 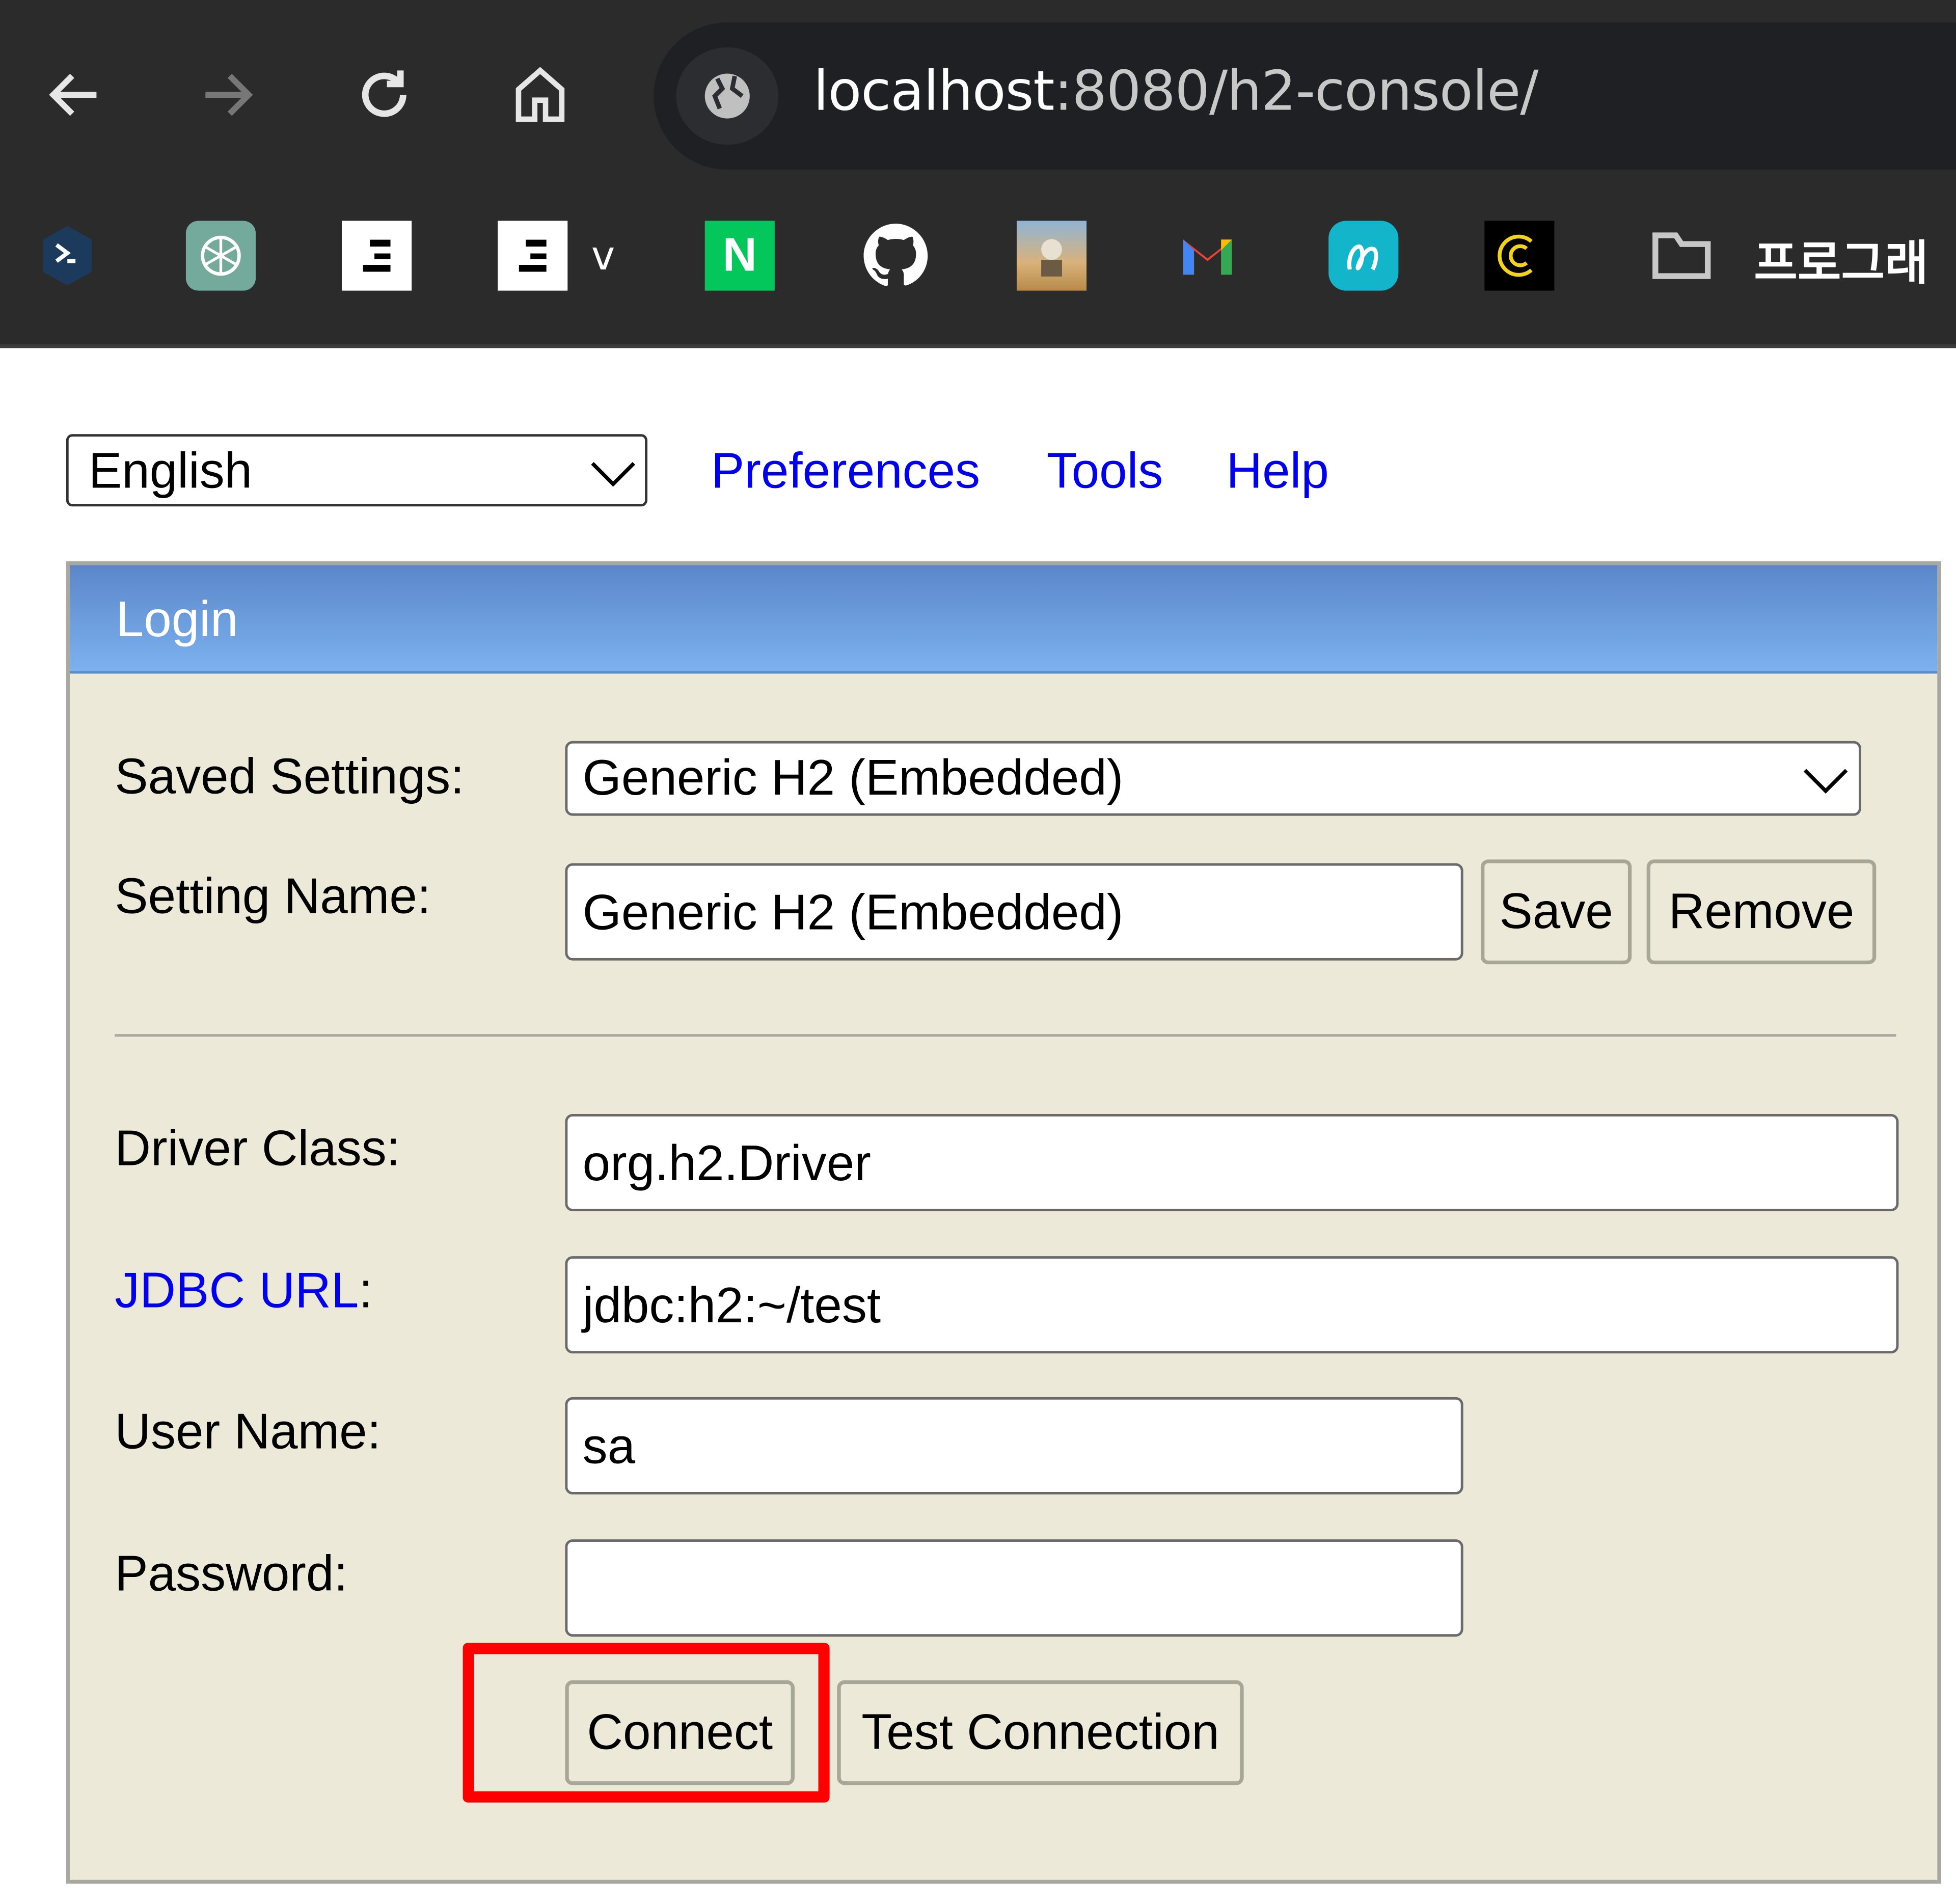 What do you see at coordinates (229, 94) in the screenshot?
I see `forward-arrow-icon` at bounding box center [229, 94].